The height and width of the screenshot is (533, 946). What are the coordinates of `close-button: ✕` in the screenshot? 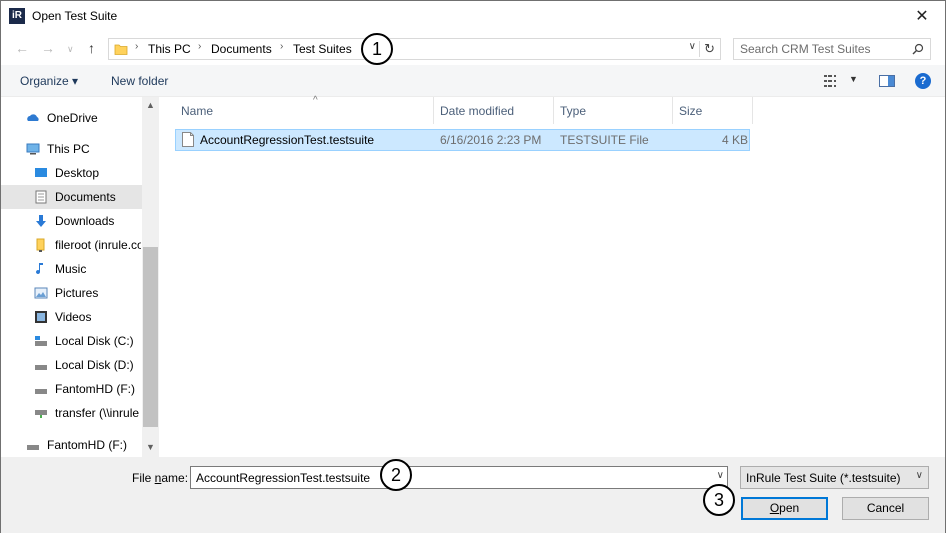 It's located at (922, 16).